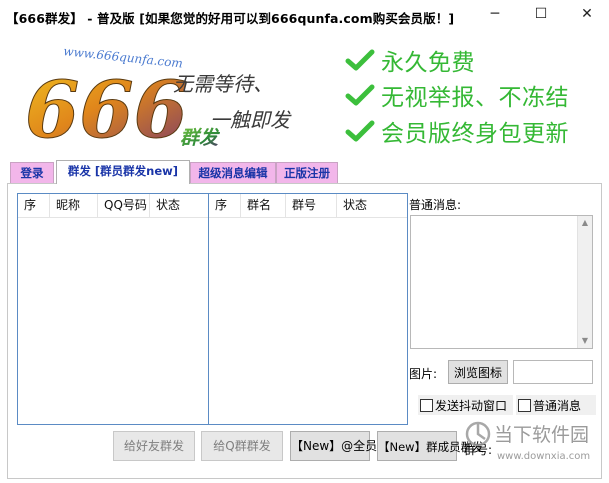 This screenshot has width=609, height=483. I want to click on picture-path-field, so click(553, 372).